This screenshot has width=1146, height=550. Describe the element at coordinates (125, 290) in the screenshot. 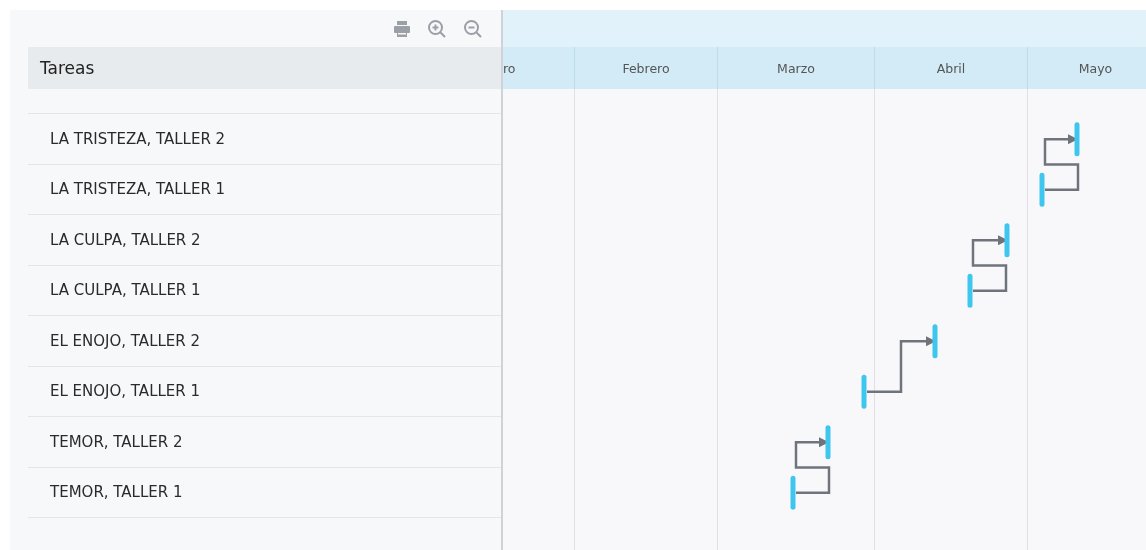

I see `task-name: LA CULPA, TALLER 1` at that location.